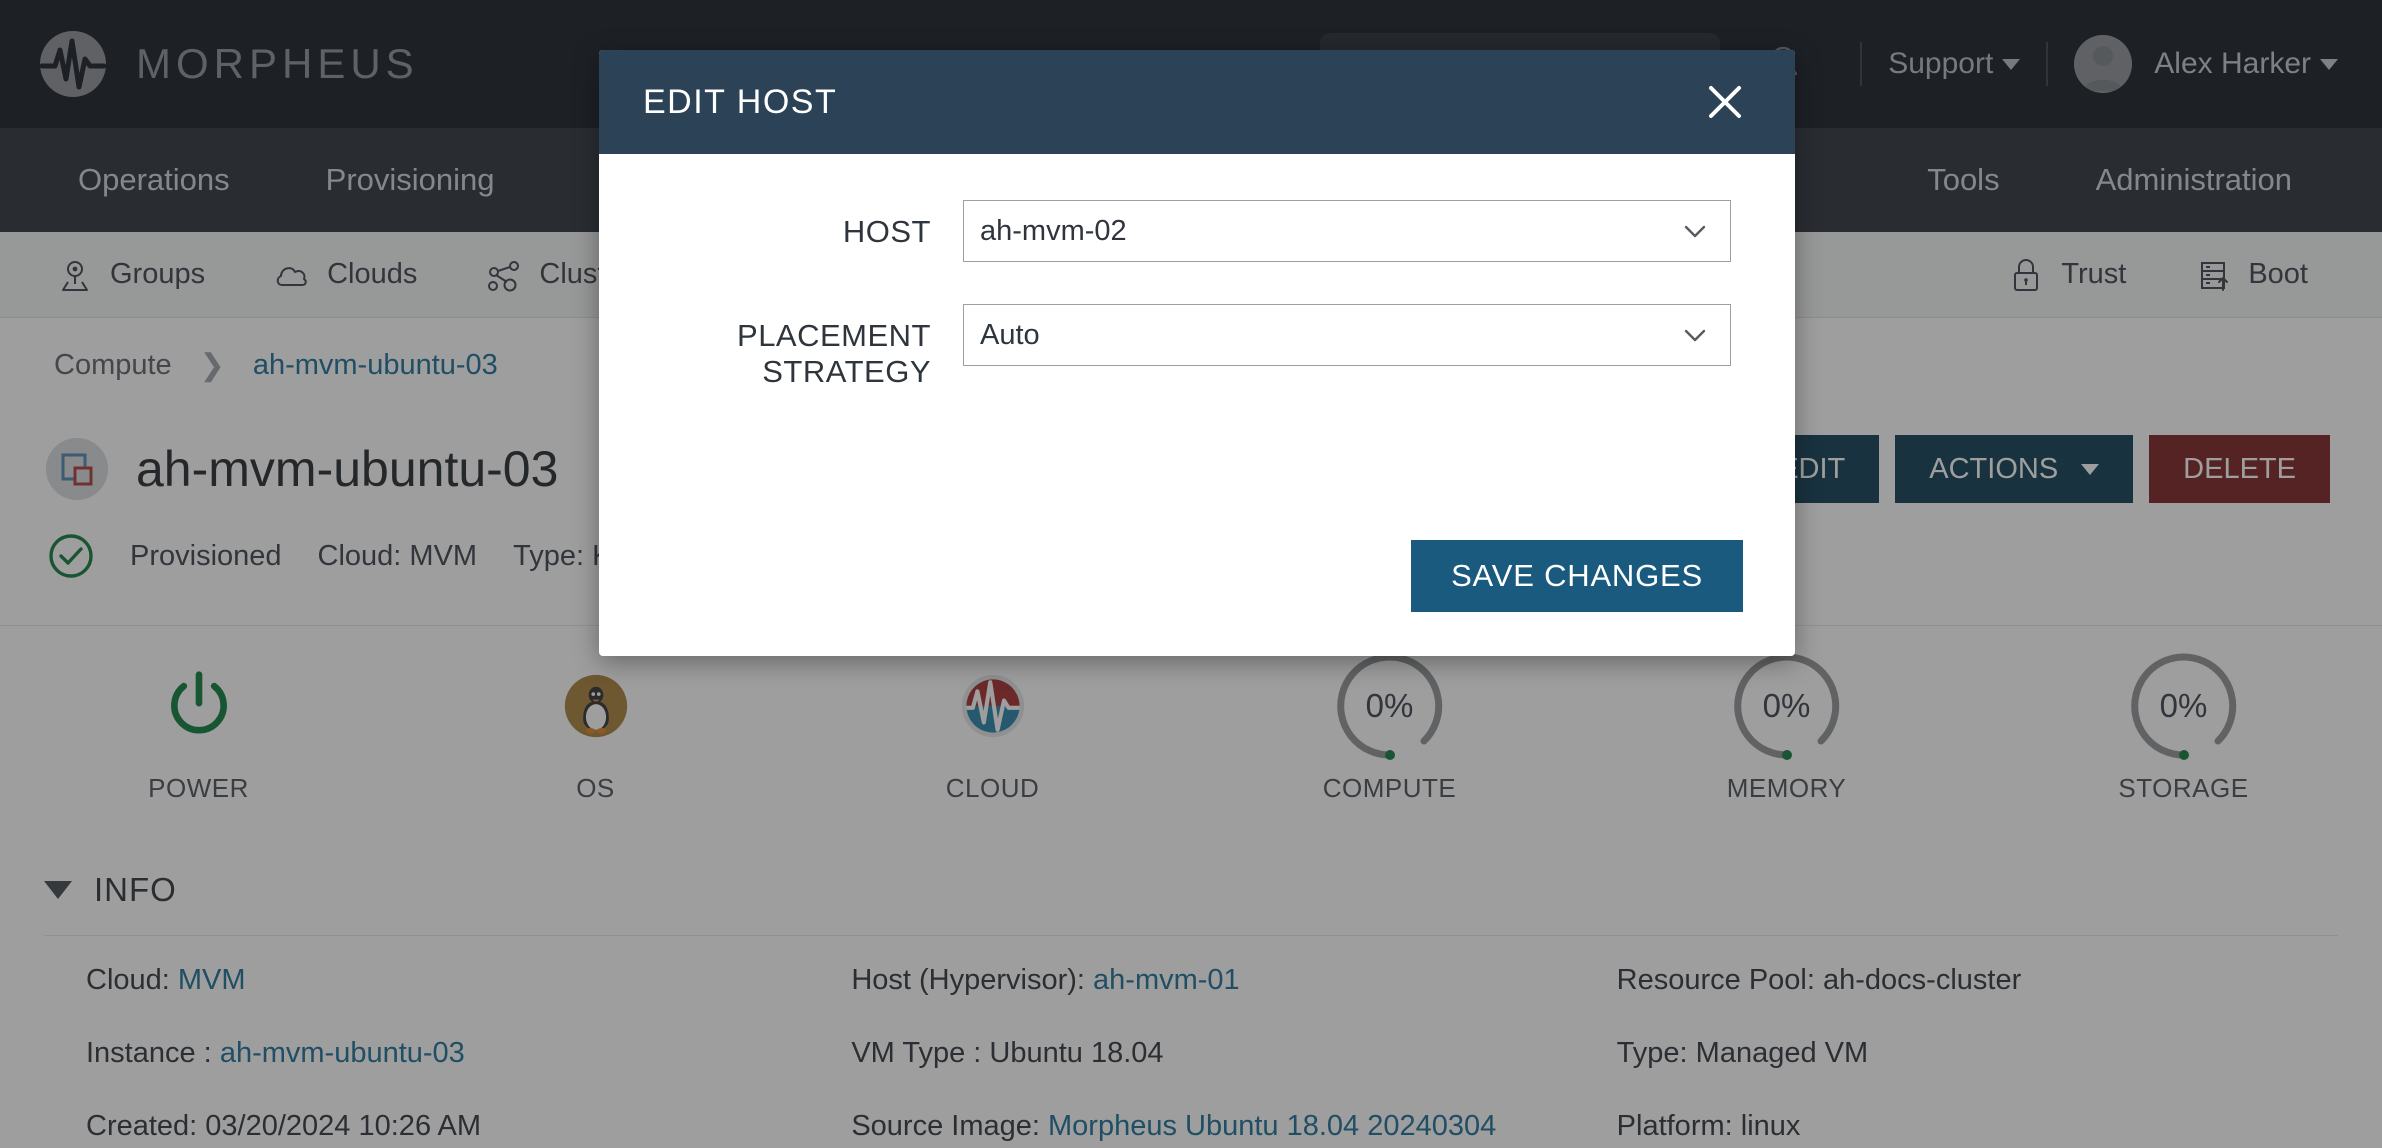 This screenshot has width=2382, height=1148. Describe the element at coordinates (1010, 334) in the screenshot. I see `placement-strategy-select-value: Auto` at that location.